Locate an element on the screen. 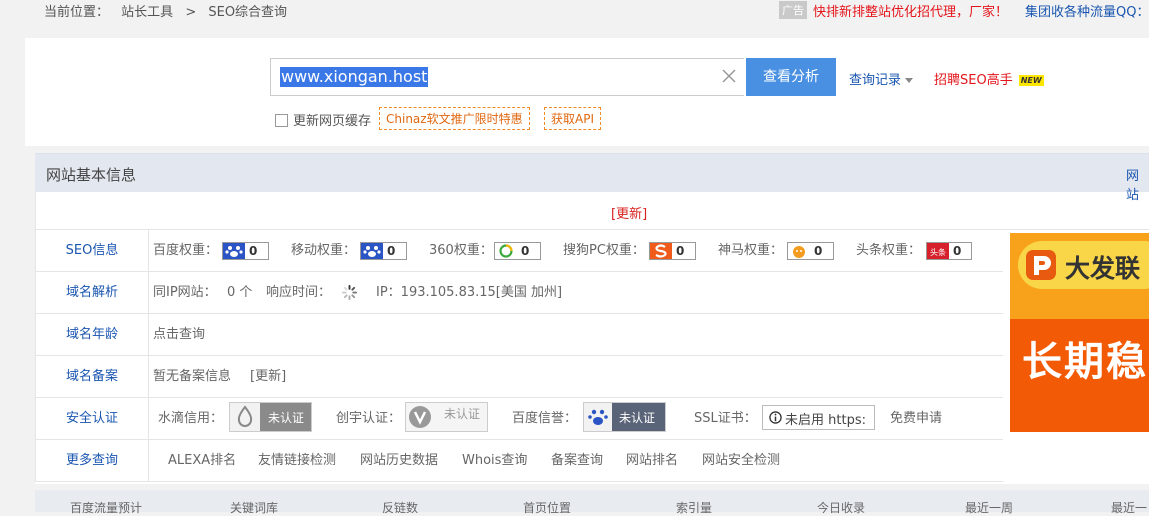 The height and width of the screenshot is (516, 1149). sogou-weight-label: 搜狗PC权重： is located at coordinates (604, 250).